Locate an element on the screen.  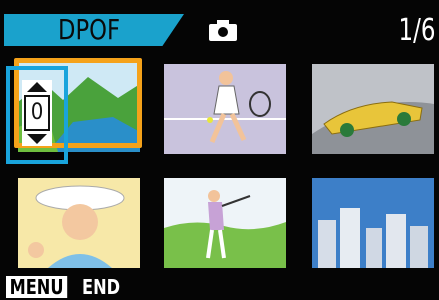
camera-icon is located at coordinates (223, 30).